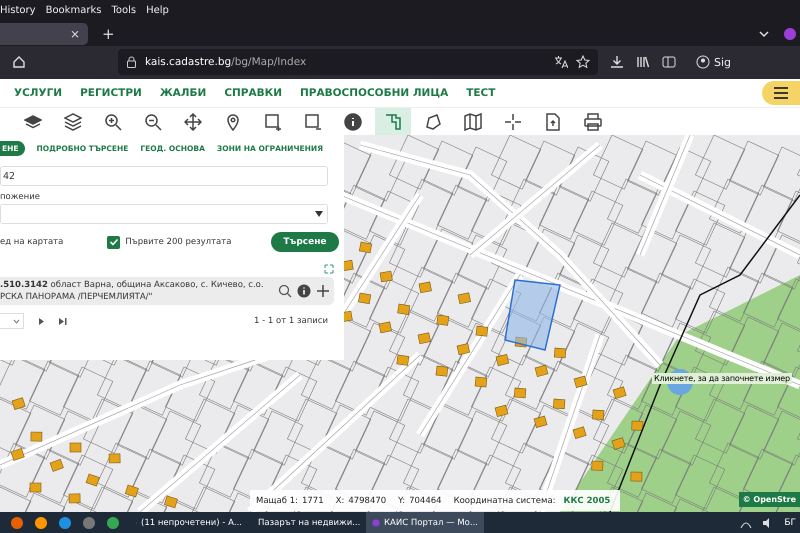 The height and width of the screenshot is (533, 800). Describe the element at coordinates (319, 214) in the screenshot. I see `dropdown-caret-icon` at that location.